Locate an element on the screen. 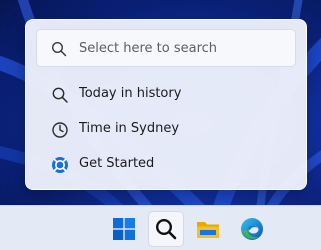 The image size is (321, 250). folder-icon is located at coordinates (208, 230).